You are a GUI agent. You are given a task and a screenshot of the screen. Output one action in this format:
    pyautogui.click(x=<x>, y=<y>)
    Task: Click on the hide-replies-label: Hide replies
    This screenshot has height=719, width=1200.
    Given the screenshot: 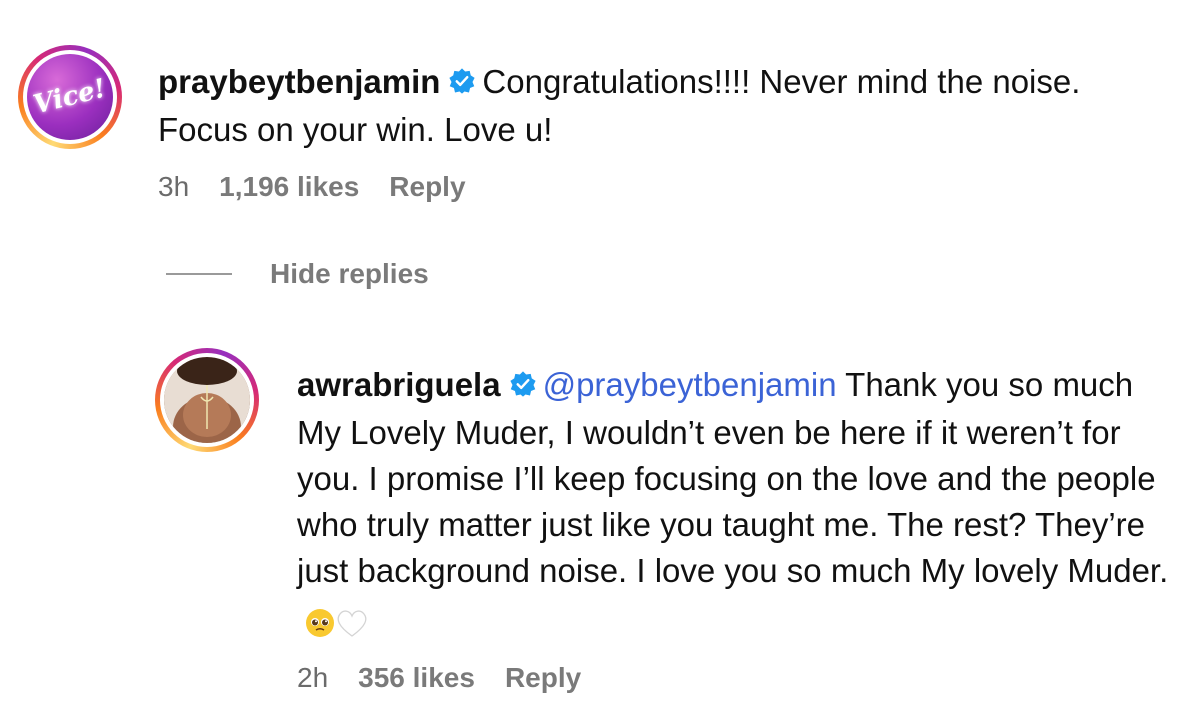 What is the action you would take?
    pyautogui.click(x=349, y=273)
    